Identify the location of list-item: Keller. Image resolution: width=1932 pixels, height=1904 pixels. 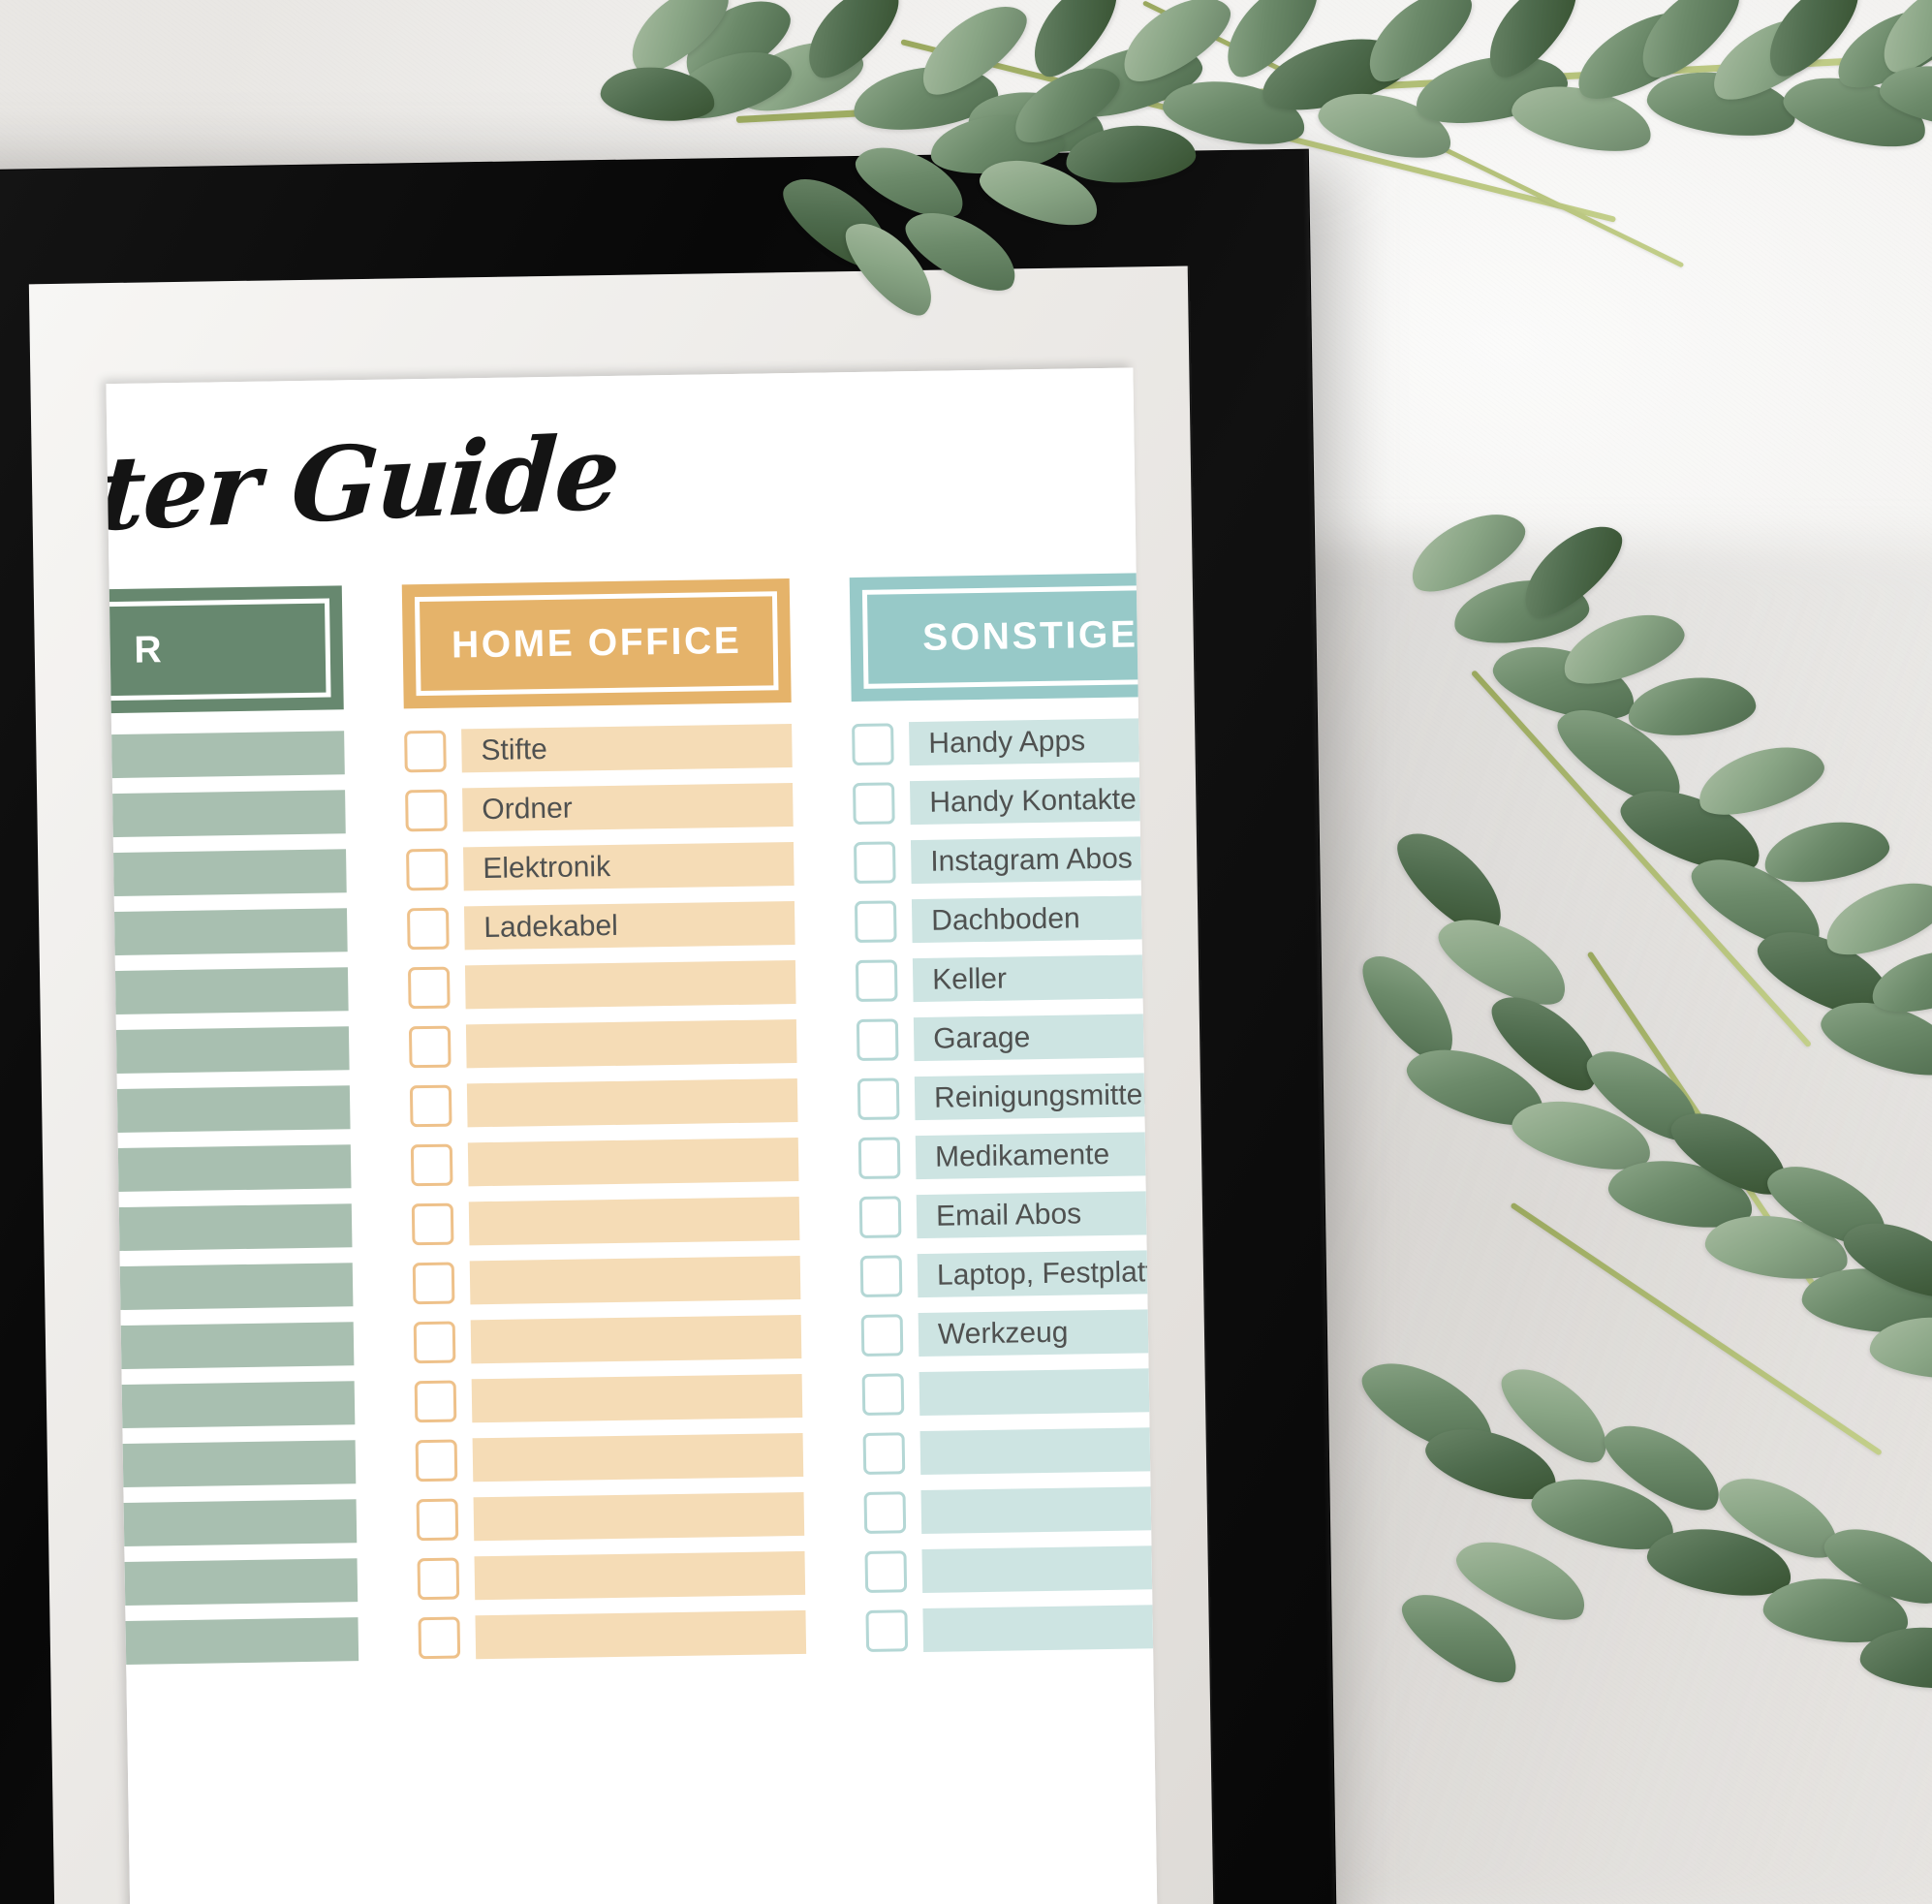
(1007, 978).